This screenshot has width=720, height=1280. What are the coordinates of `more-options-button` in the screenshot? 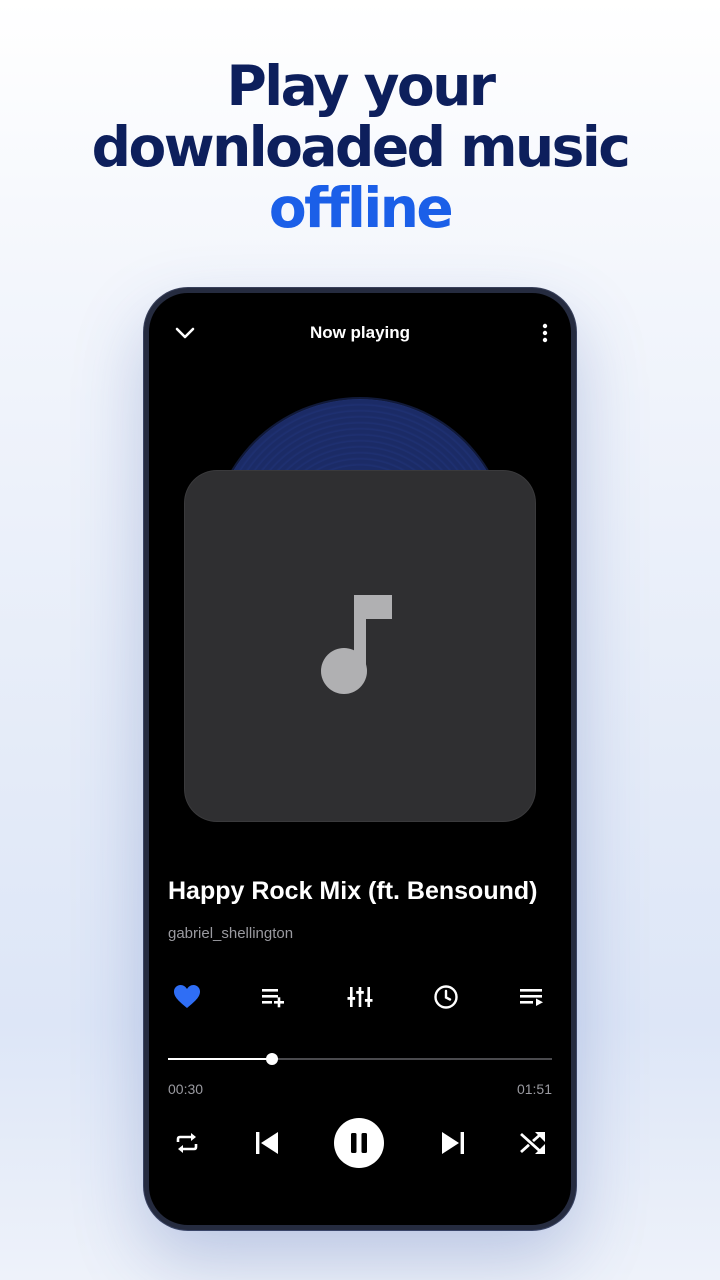 It's located at (545, 333).